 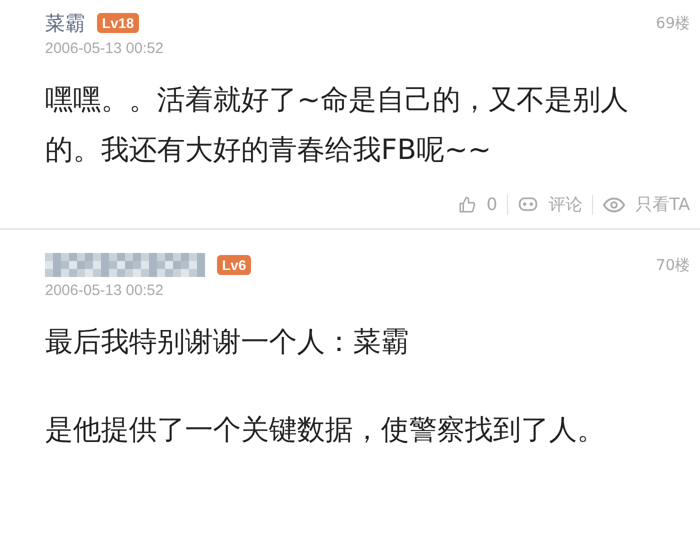 What do you see at coordinates (227, 342) in the screenshot?
I see `post-text: 最后我特别谢谢一个人：菜霸` at bounding box center [227, 342].